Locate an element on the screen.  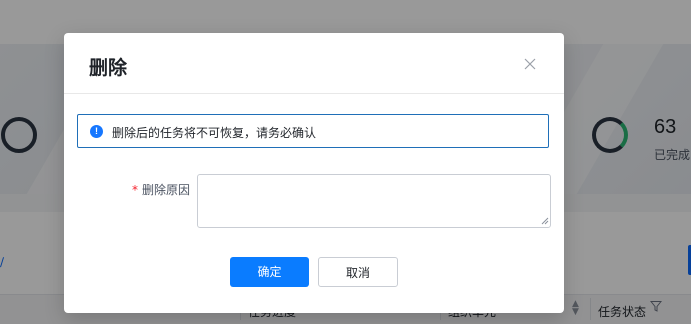
info-icon: ! is located at coordinates (96, 131).